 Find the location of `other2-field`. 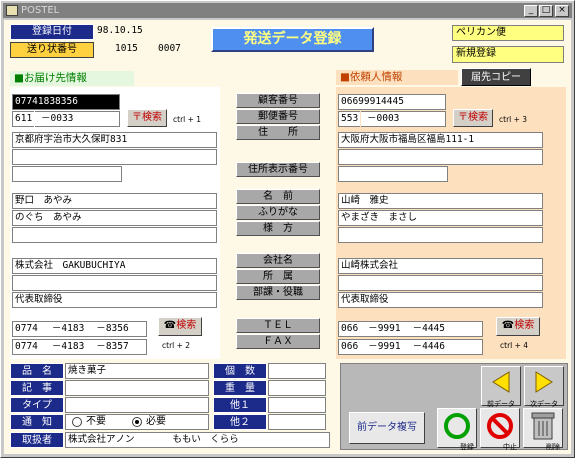

other2-field is located at coordinates (297, 422).